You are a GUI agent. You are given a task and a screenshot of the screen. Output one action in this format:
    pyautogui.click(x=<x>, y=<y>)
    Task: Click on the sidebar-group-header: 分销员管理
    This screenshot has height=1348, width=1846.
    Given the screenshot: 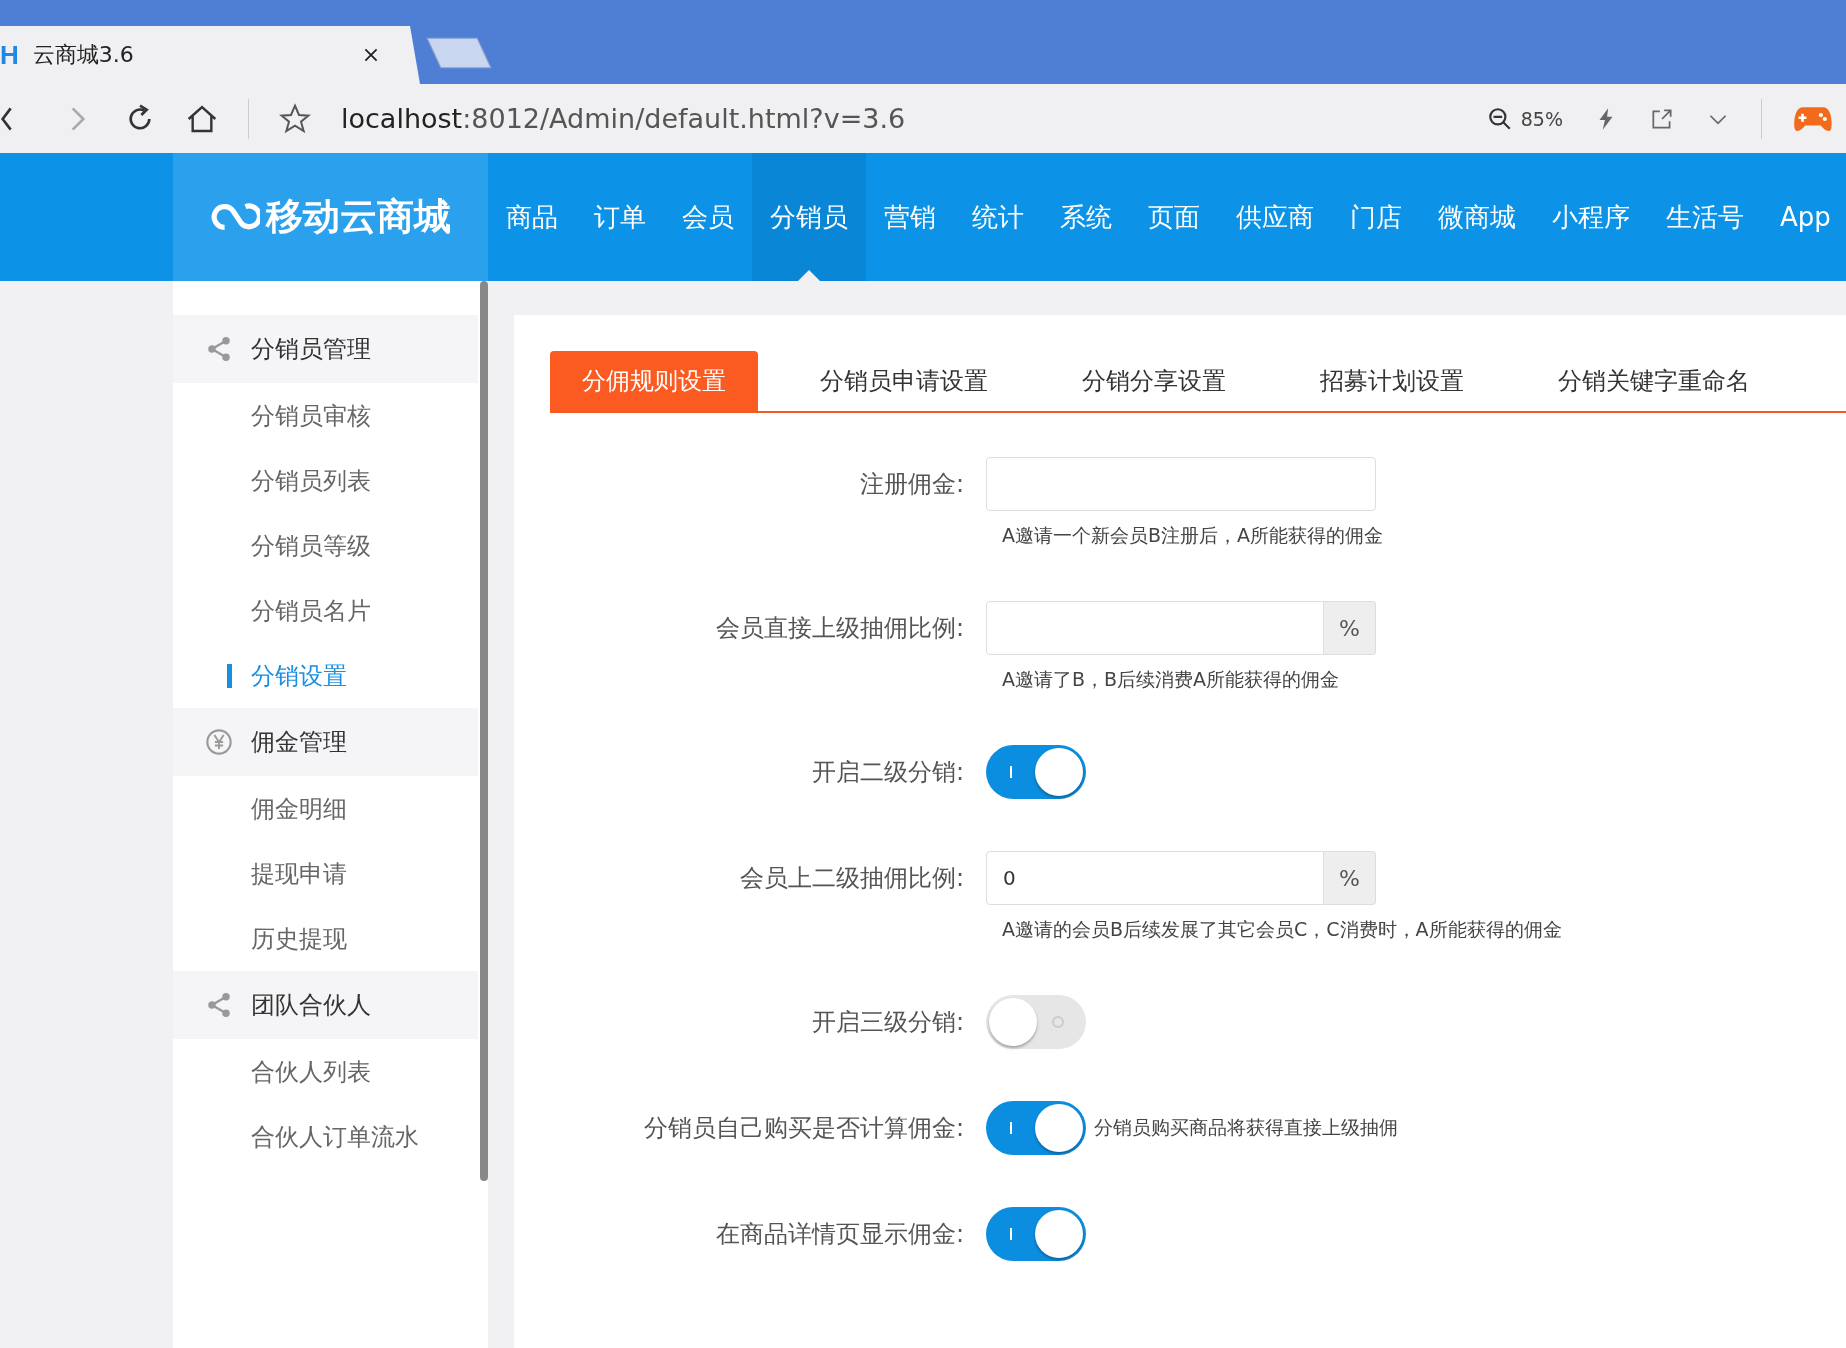 What is the action you would take?
    pyautogui.click(x=325, y=349)
    